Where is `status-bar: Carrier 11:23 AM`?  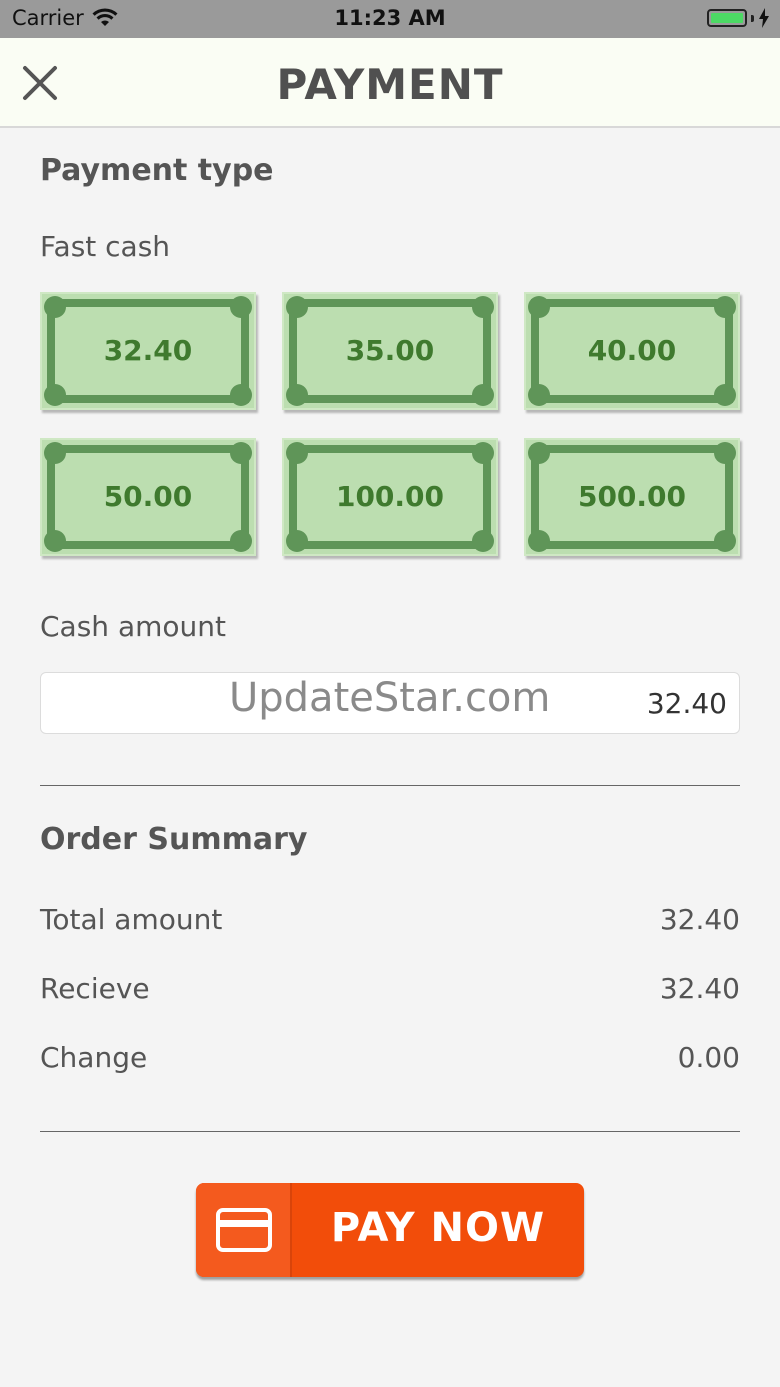 status-bar: Carrier 11:23 AM is located at coordinates (390, 19).